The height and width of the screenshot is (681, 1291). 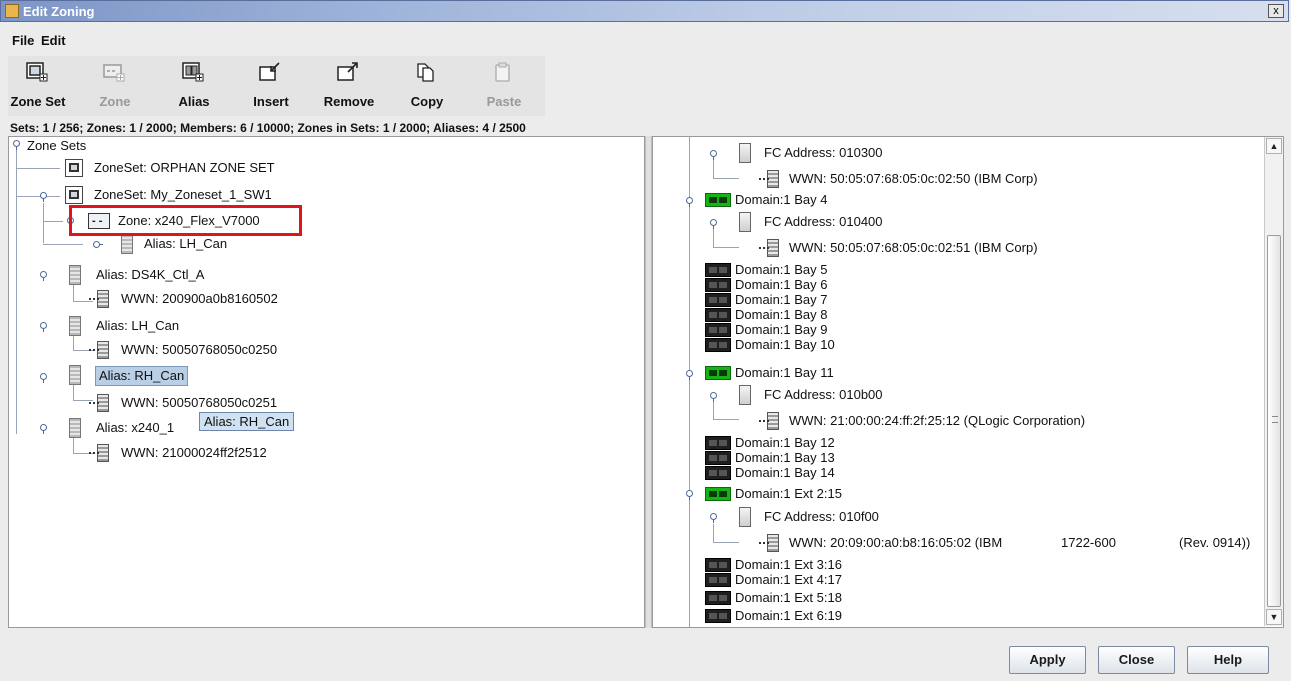 What do you see at coordinates (425, 72) in the screenshot?
I see `copy-icon` at bounding box center [425, 72].